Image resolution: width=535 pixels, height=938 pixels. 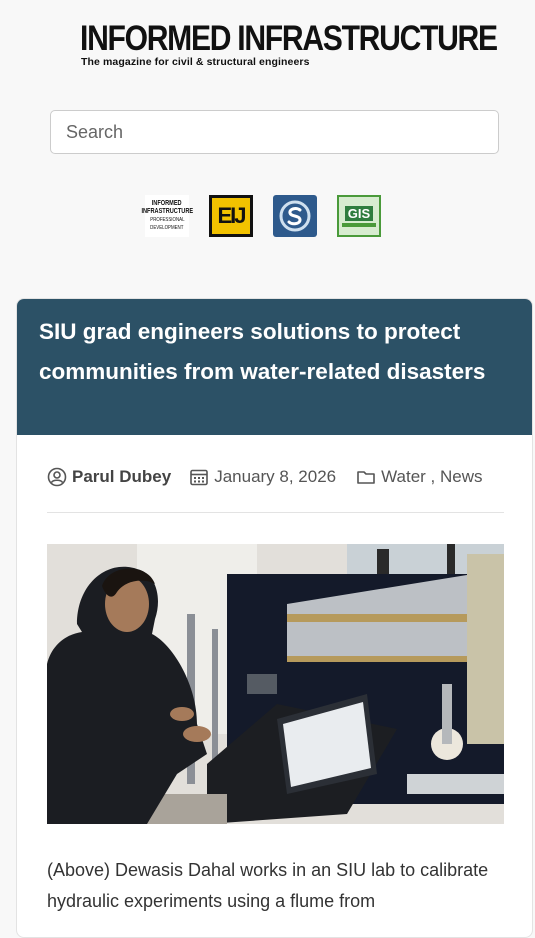 I want to click on article-meta: Parul Dubey January 8, 2026 Water , News, so click(x=265, y=477).